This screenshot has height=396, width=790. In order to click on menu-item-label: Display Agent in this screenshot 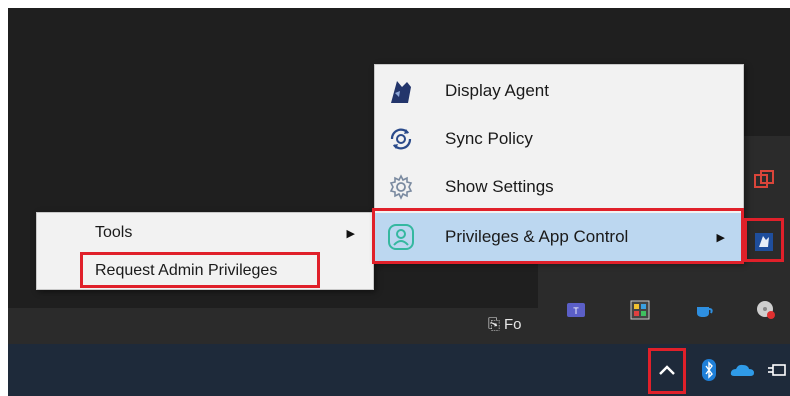, I will do `click(497, 90)`.